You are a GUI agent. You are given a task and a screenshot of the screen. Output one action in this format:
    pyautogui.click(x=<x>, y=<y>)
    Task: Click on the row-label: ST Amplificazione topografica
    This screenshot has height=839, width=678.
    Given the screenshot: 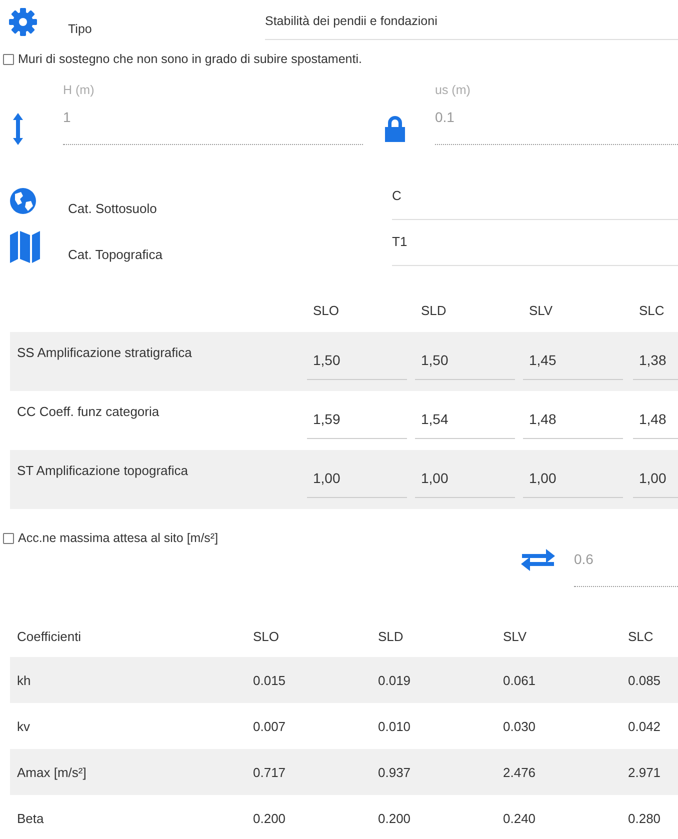 What is the action you would take?
    pyautogui.click(x=103, y=471)
    